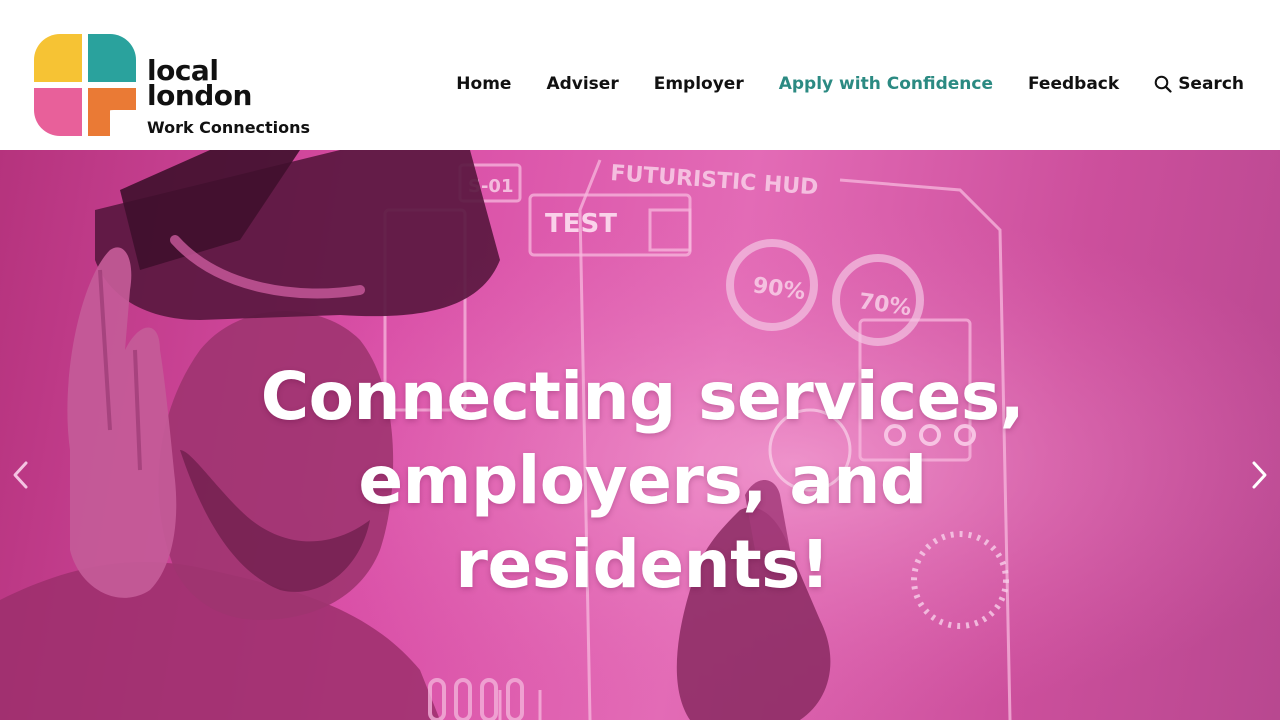  I want to click on logo-wordmark: local london, so click(199, 84).